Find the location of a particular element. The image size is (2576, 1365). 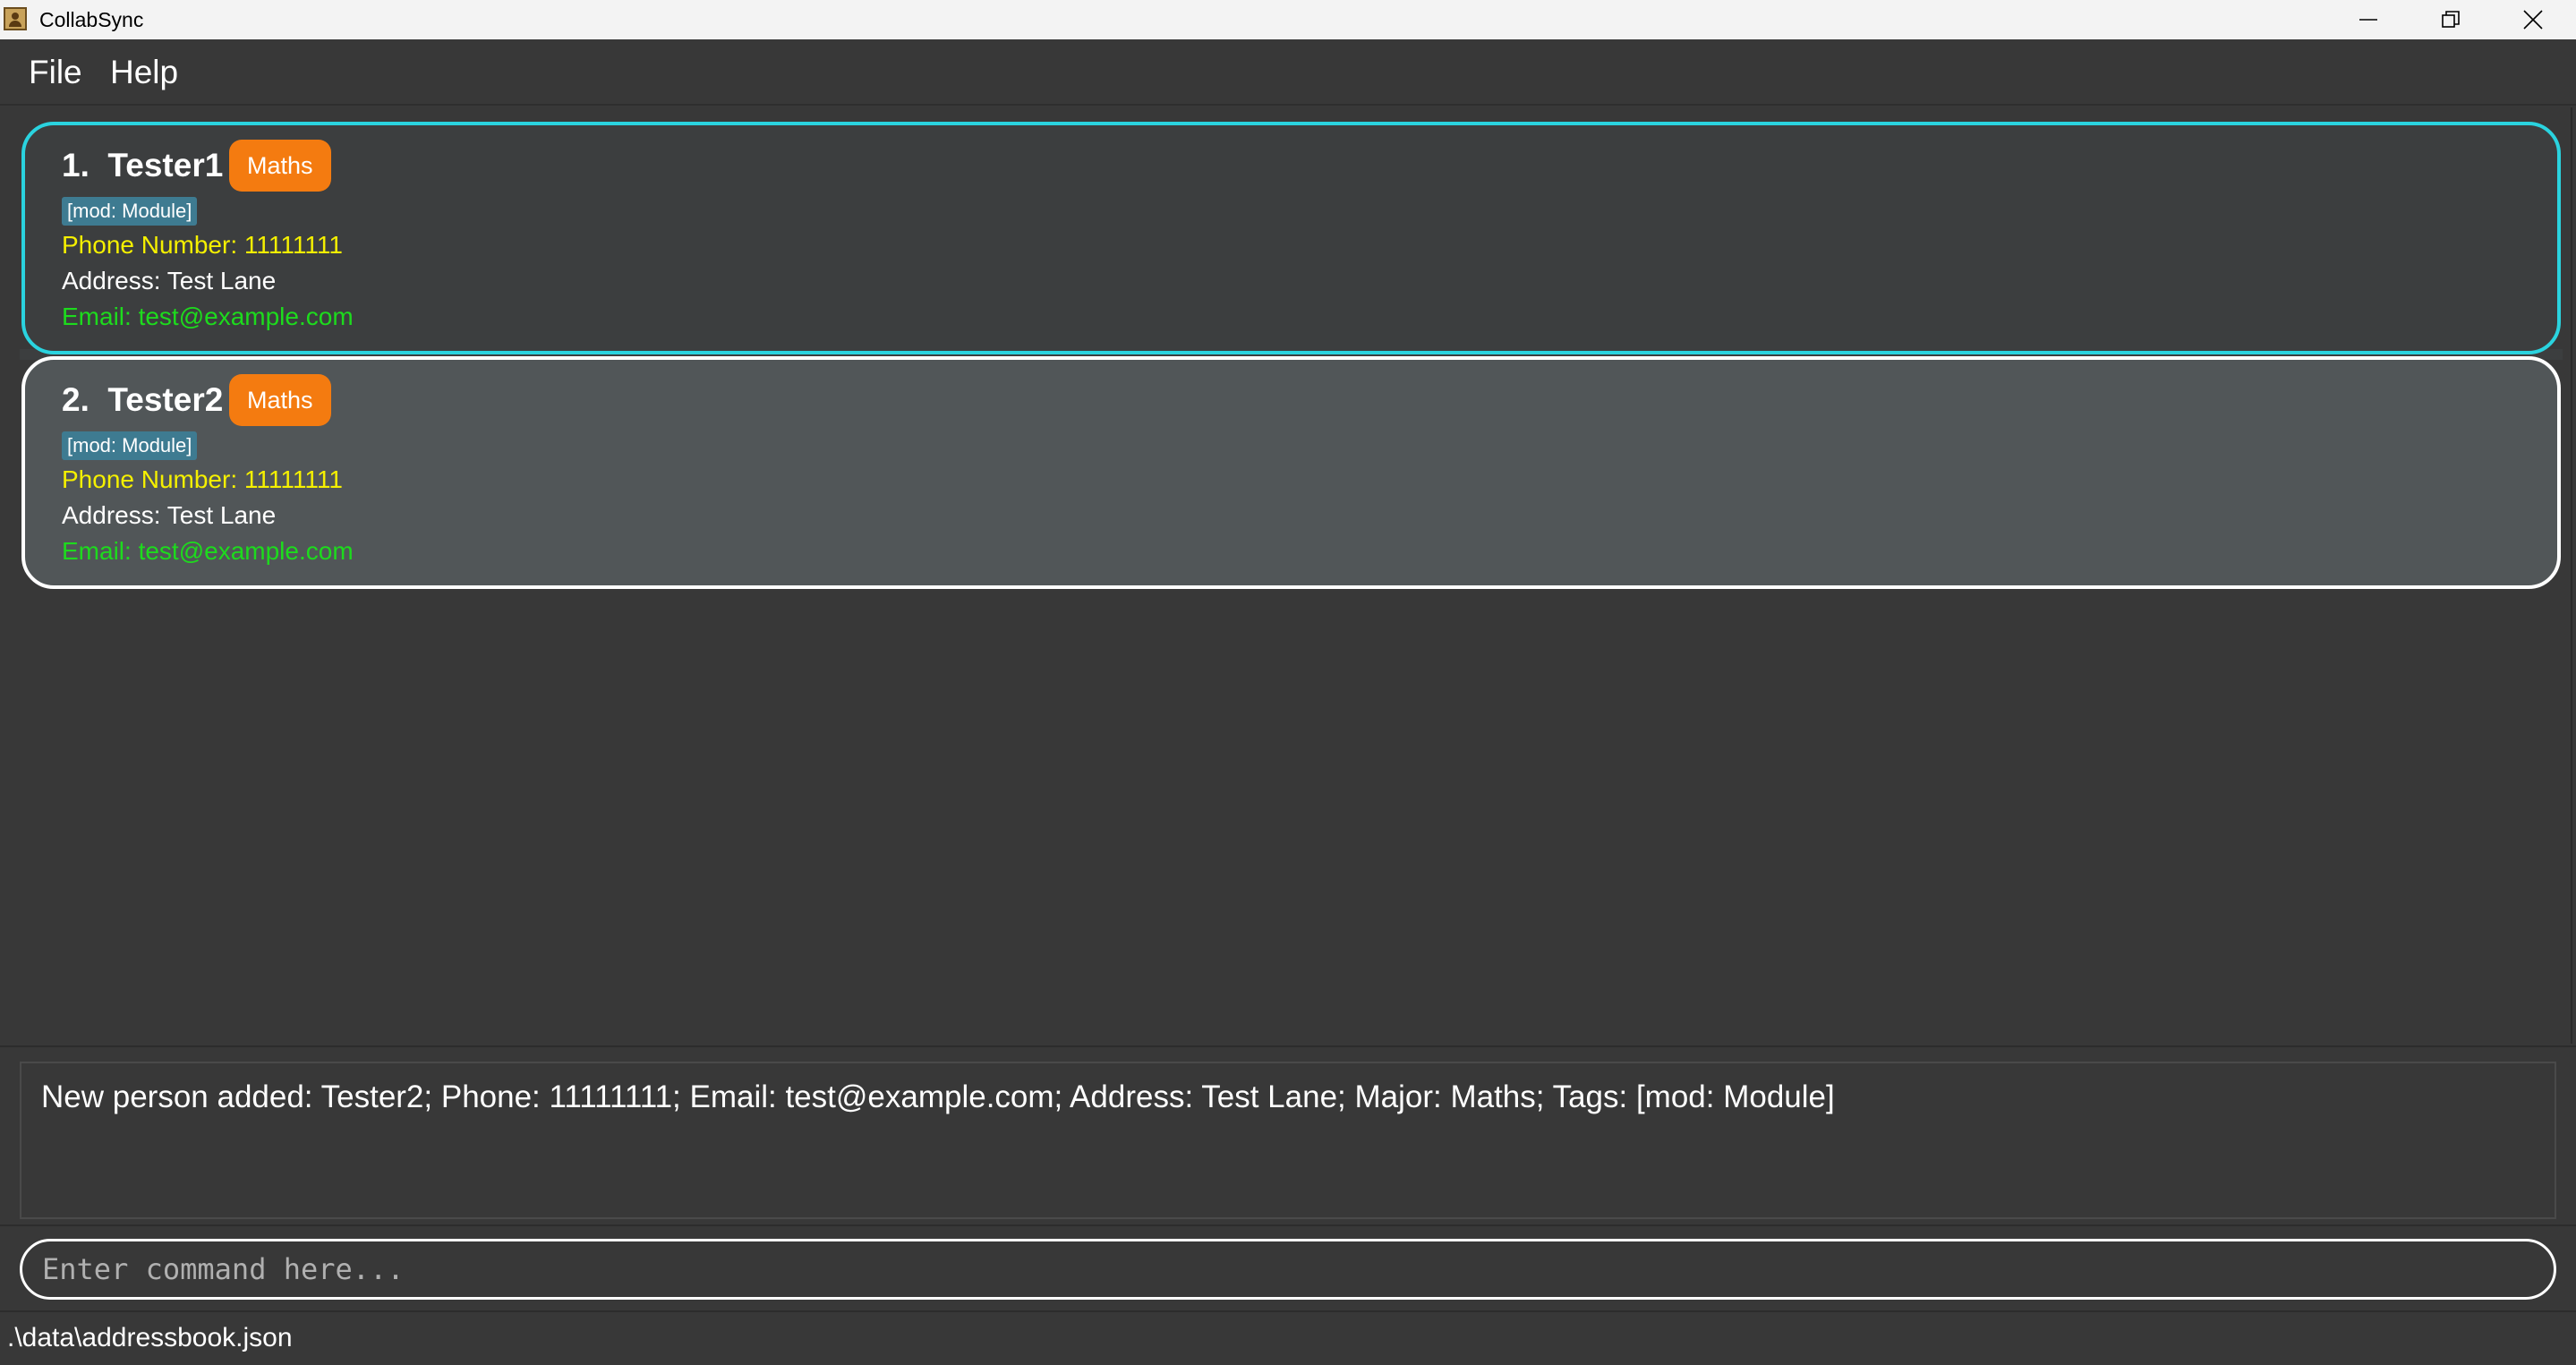

window-title: CollabSync is located at coordinates (91, 19).